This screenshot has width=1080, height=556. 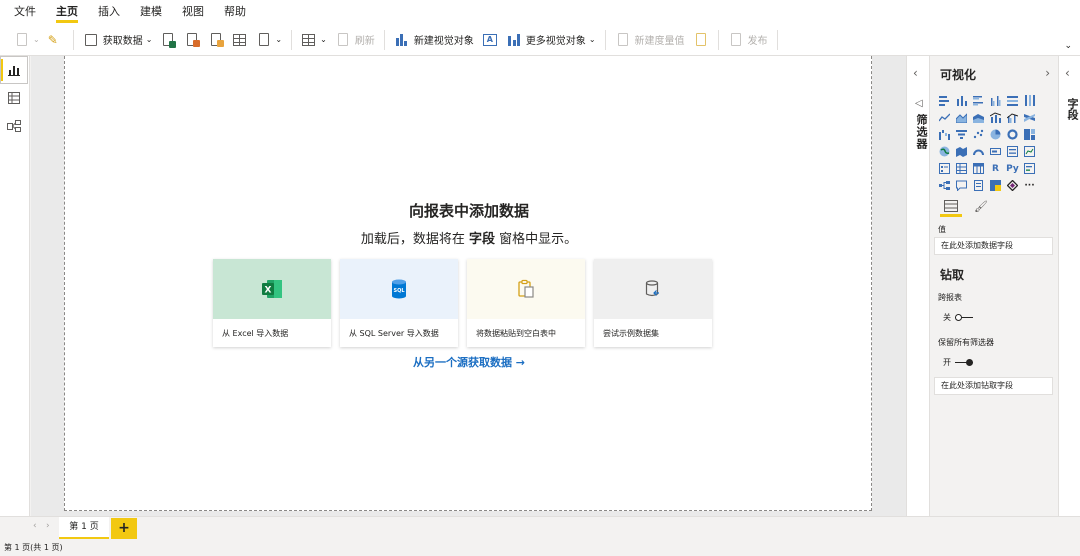 I want to click on multi-row-card-icon, so click(x=1012, y=151).